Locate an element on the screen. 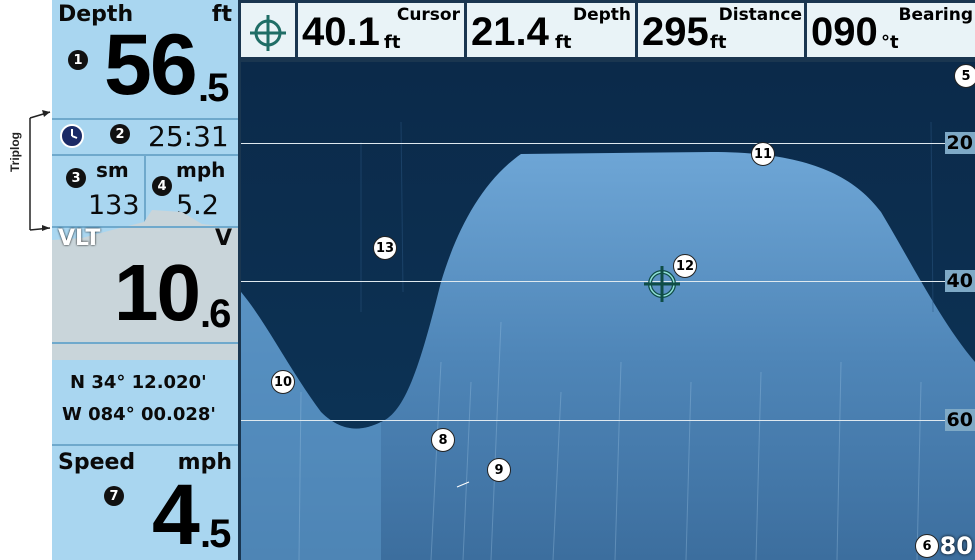 This screenshot has width=975, height=560. cursor-depth-cell: 40.1 ft Cursor is located at coordinates (381, 30).